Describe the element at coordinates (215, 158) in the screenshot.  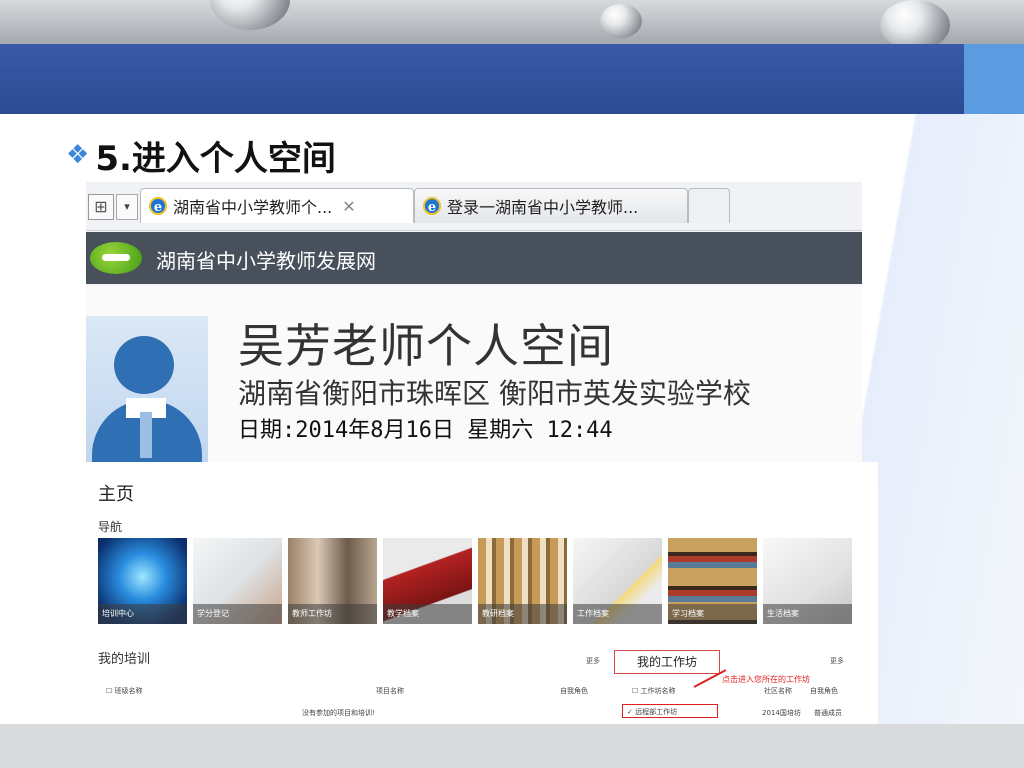
I see `slide-title-text: 5.进入个人空间` at that location.